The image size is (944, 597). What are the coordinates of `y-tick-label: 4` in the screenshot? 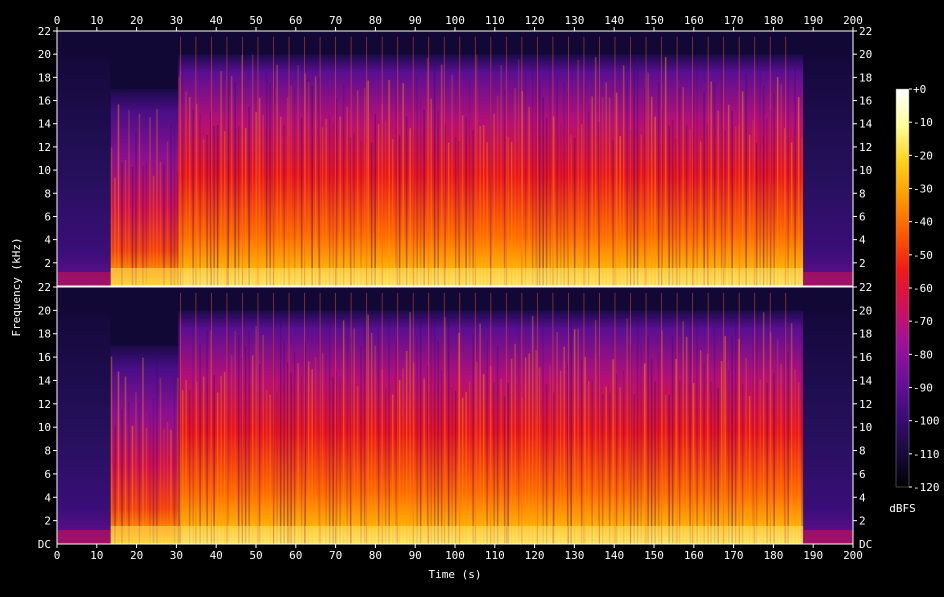 It's located at (47, 497).